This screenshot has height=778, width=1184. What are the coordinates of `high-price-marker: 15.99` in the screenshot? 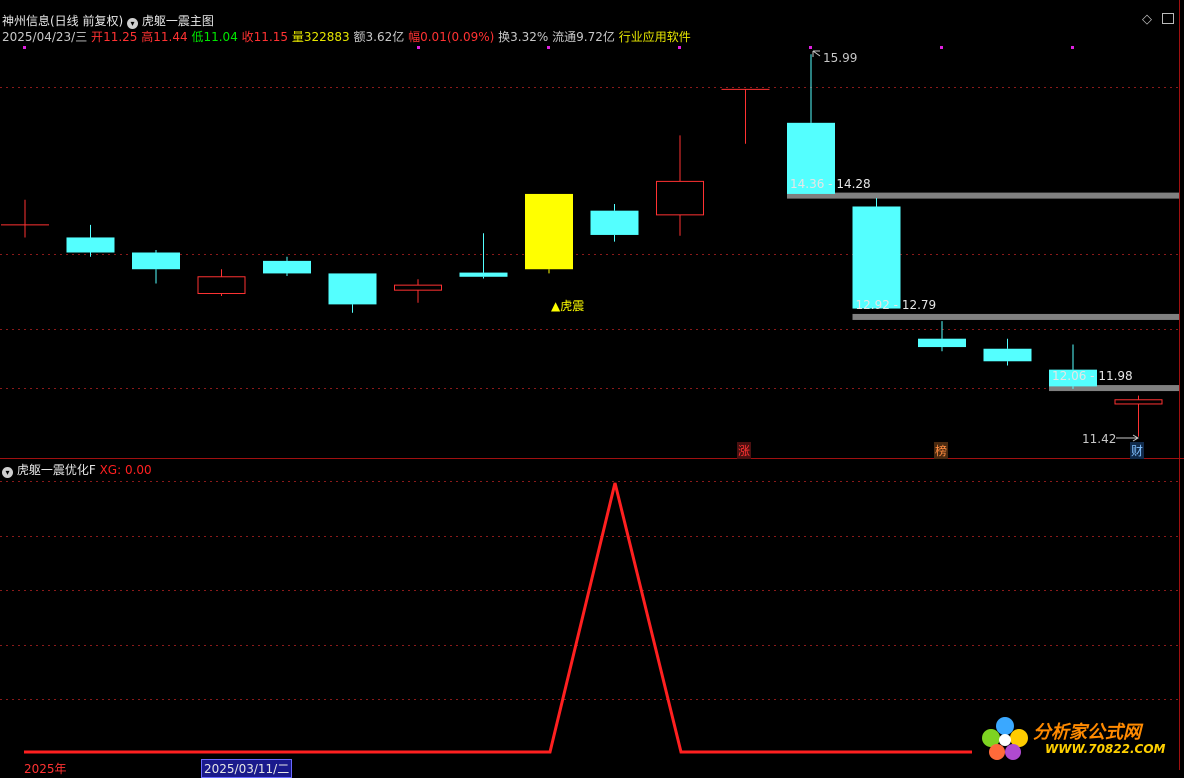 It's located at (834, 57).